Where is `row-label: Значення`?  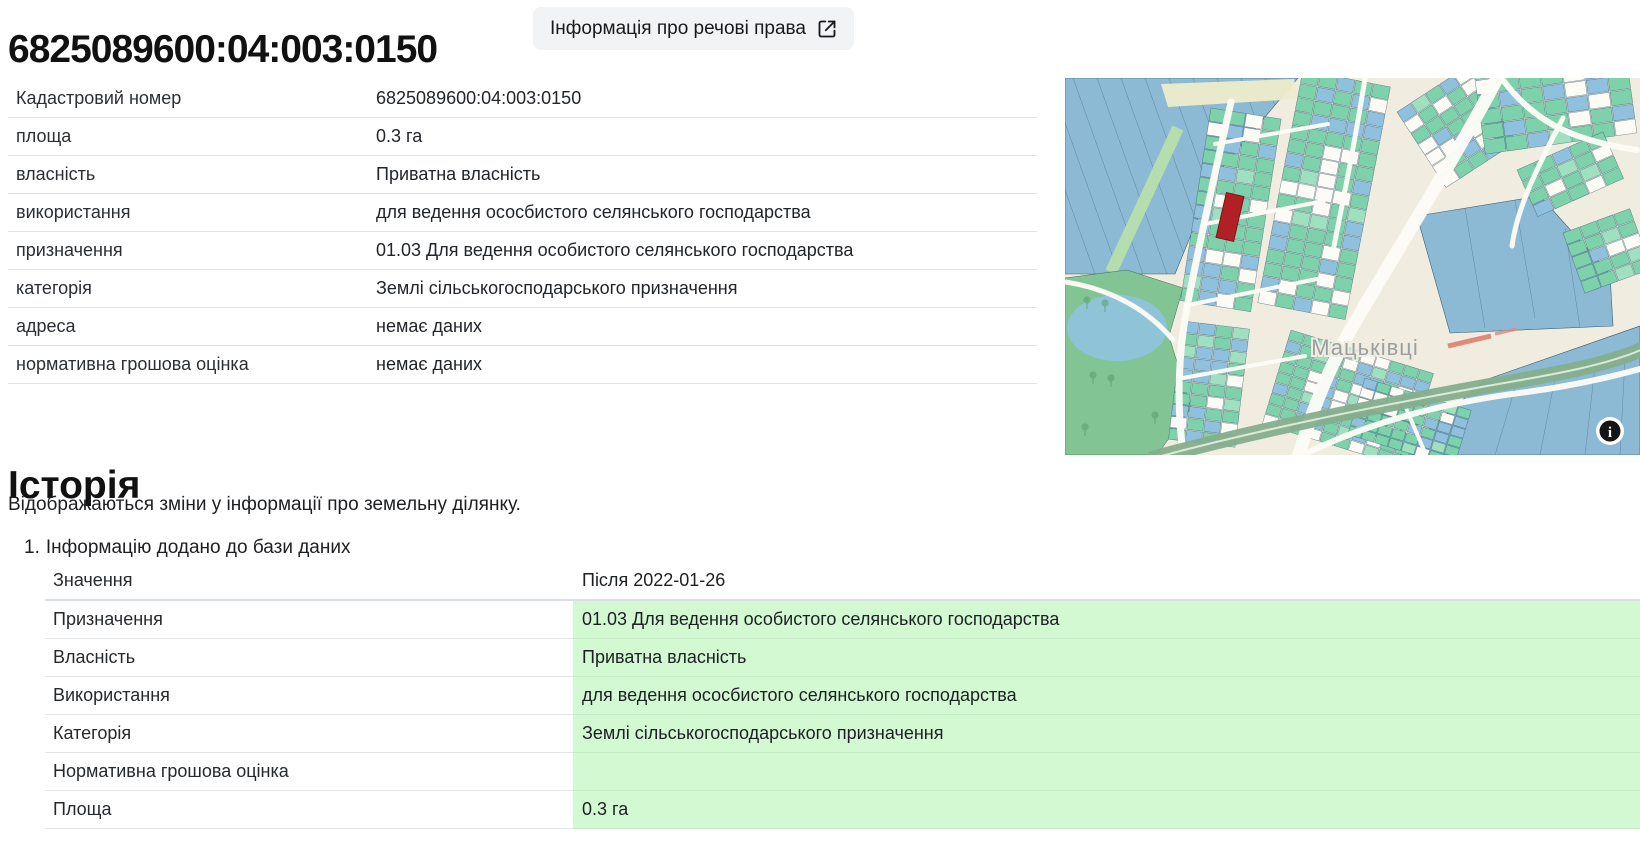 row-label: Значення is located at coordinates (309, 581).